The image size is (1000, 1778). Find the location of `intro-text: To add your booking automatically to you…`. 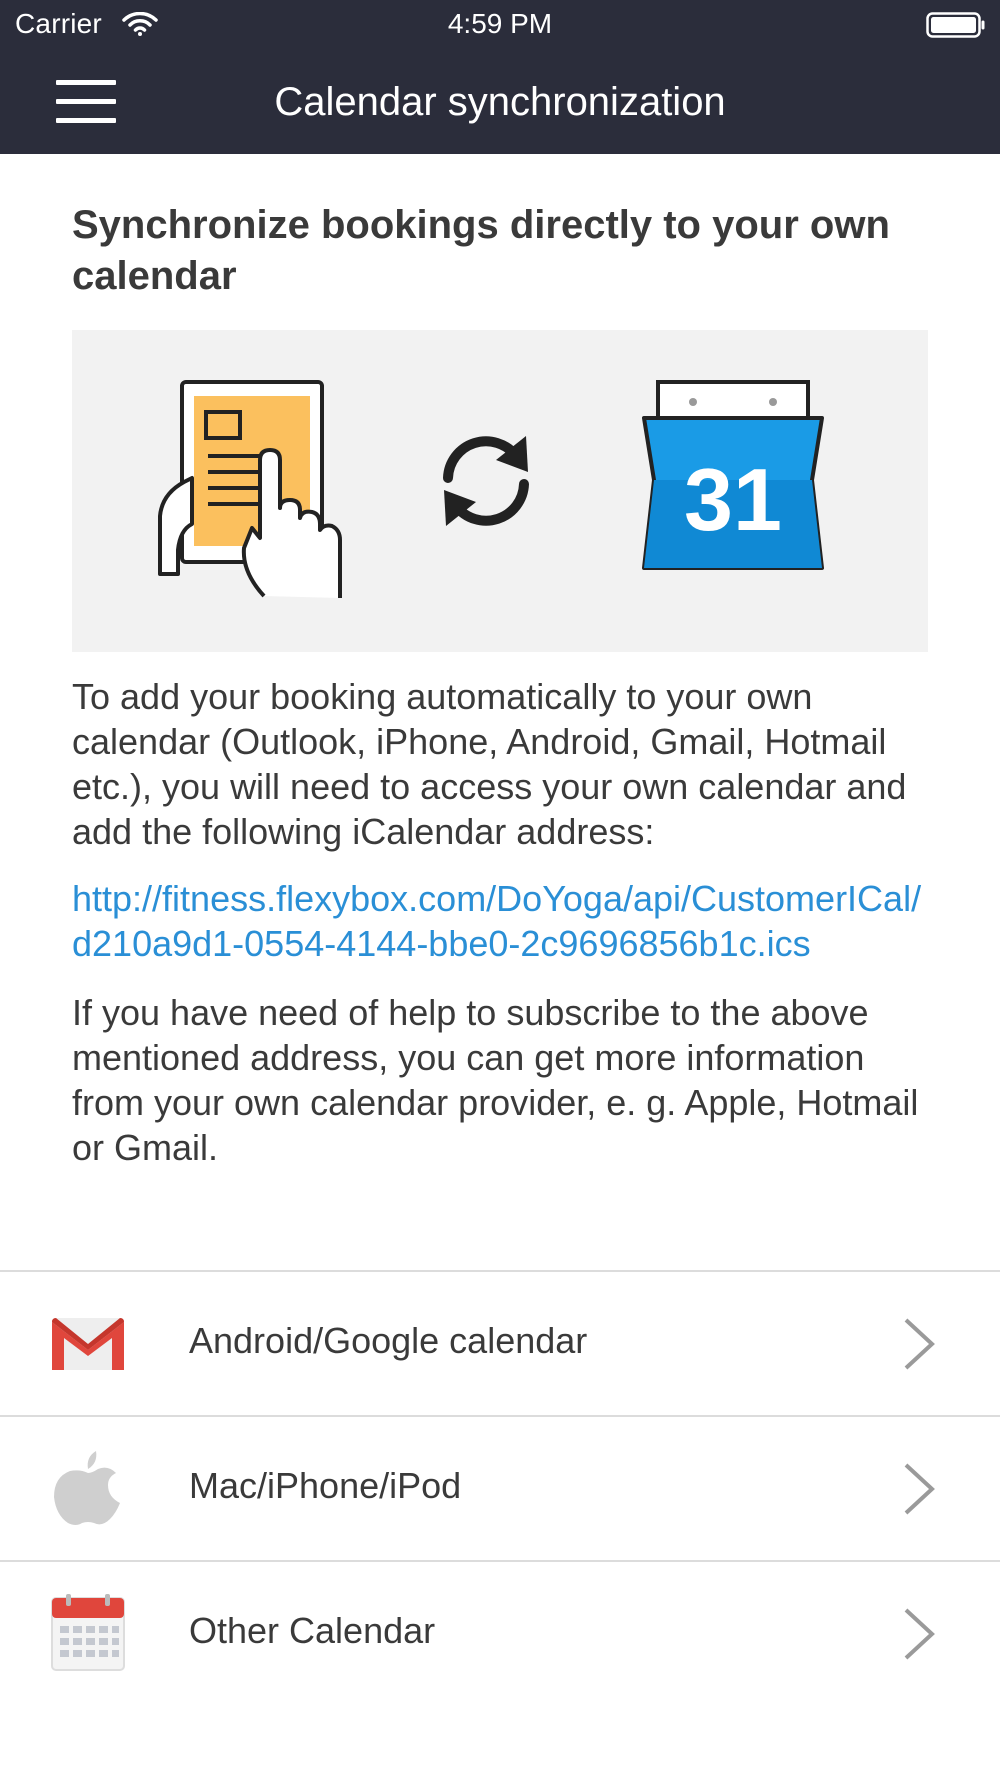

intro-text: To add your booking automatically to you… is located at coordinates (489, 764).